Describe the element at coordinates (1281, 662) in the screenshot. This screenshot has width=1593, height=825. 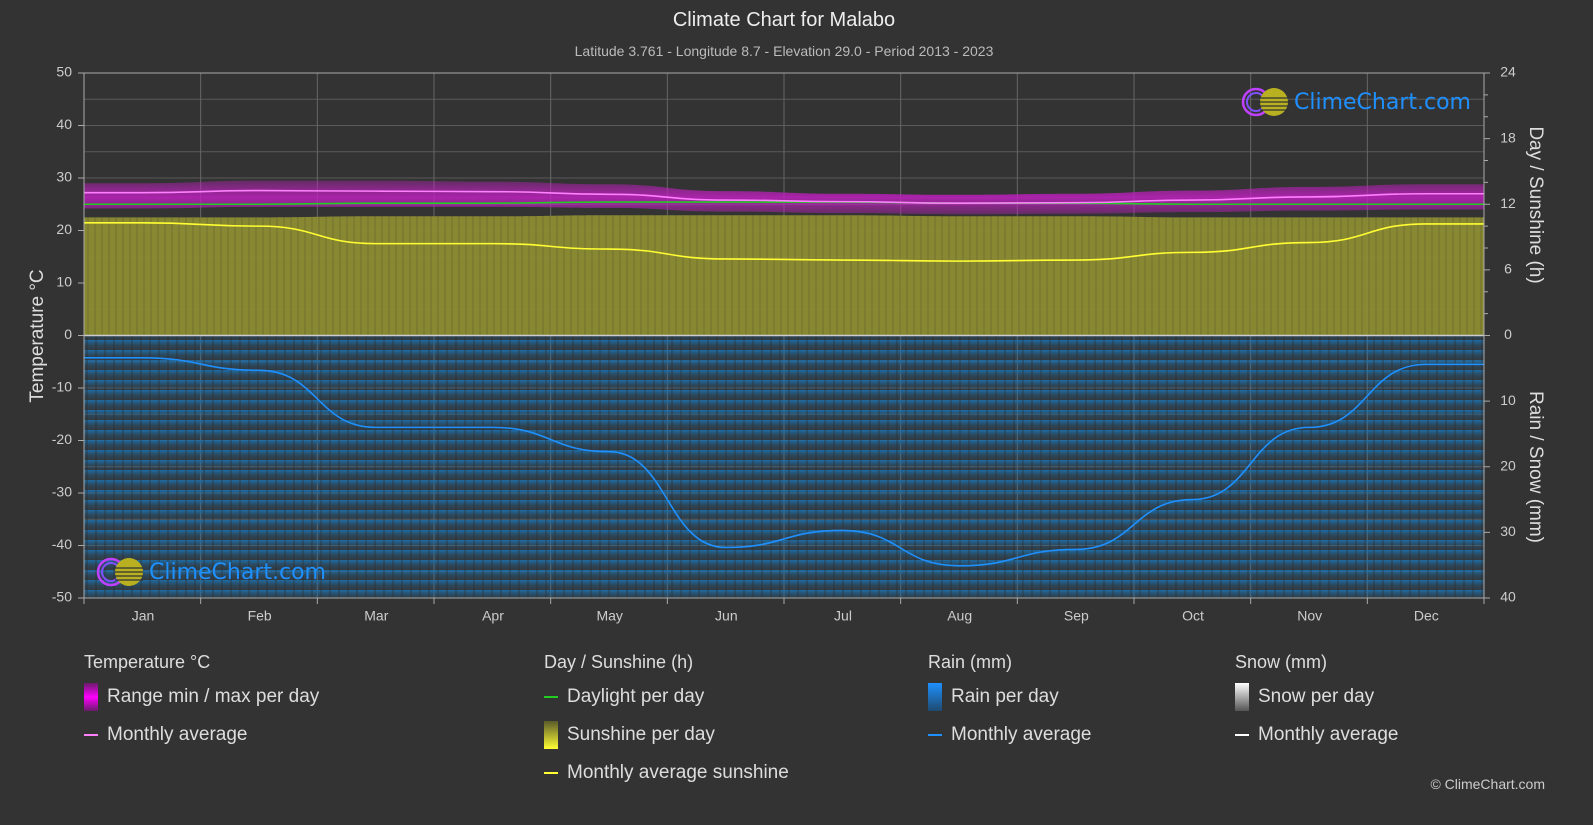
I see `legend-snow-title: Snow (mm)` at that location.